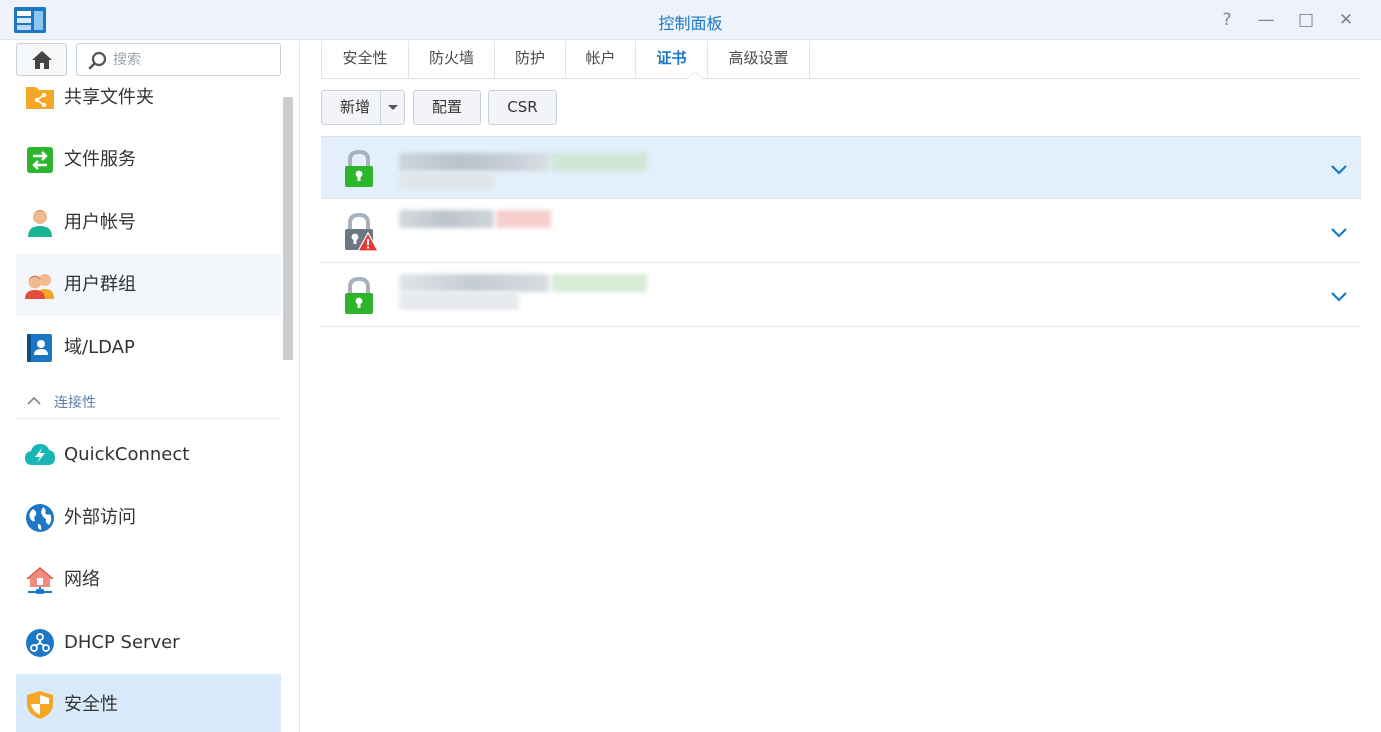  I want to click on home-icon, so click(42, 60).